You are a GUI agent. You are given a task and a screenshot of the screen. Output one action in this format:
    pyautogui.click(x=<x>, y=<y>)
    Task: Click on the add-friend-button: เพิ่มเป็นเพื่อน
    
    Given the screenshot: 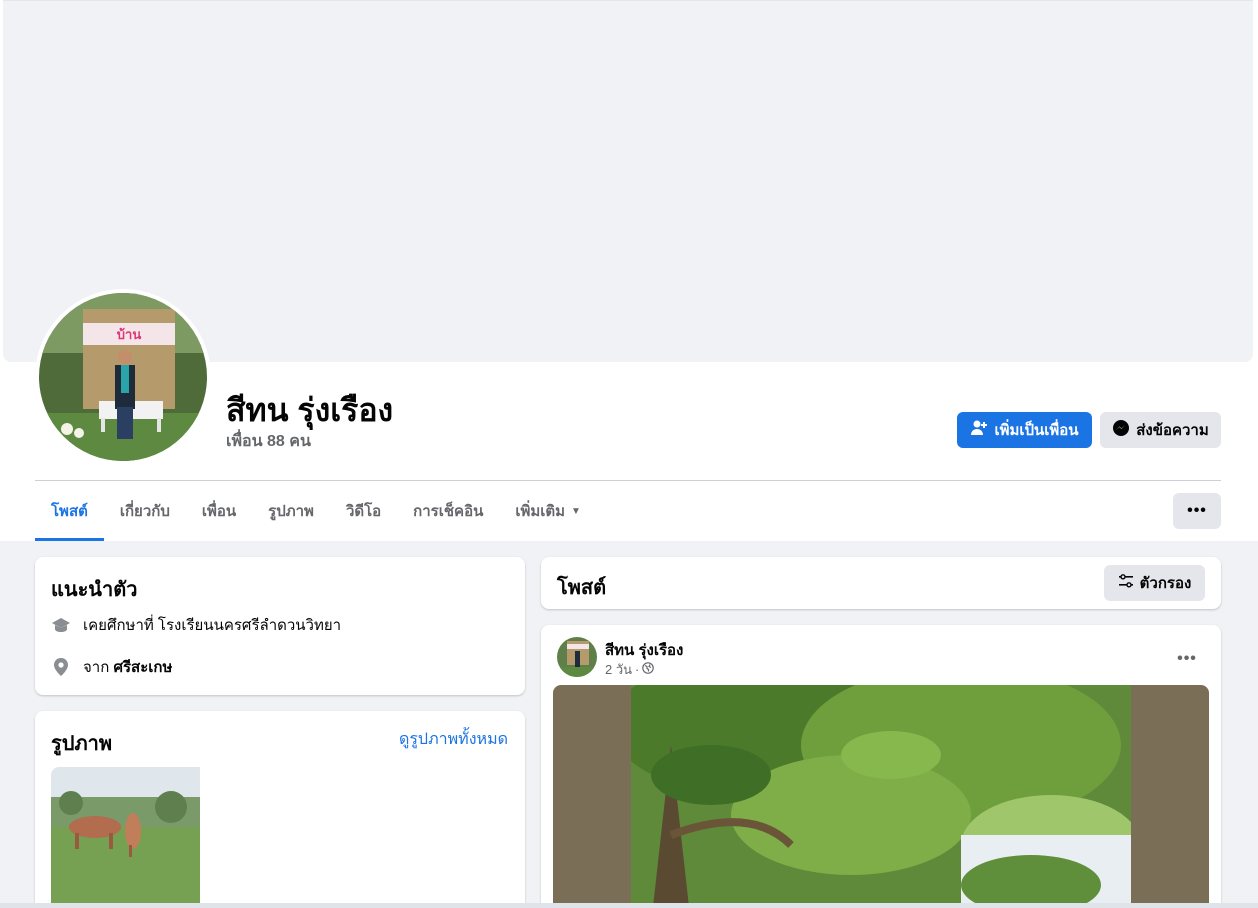 What is the action you would take?
    pyautogui.click(x=1024, y=430)
    